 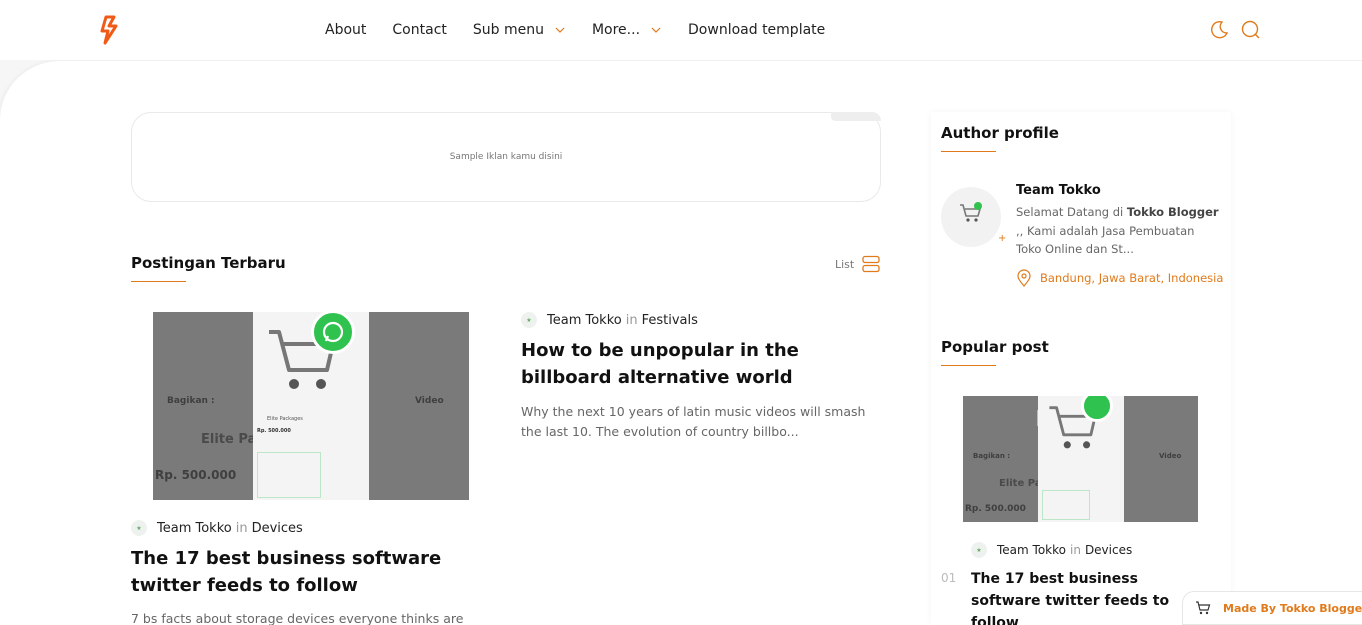 What do you see at coordinates (274, 431) in the screenshot?
I see `thumb-card-price: Rp. 500.000` at bounding box center [274, 431].